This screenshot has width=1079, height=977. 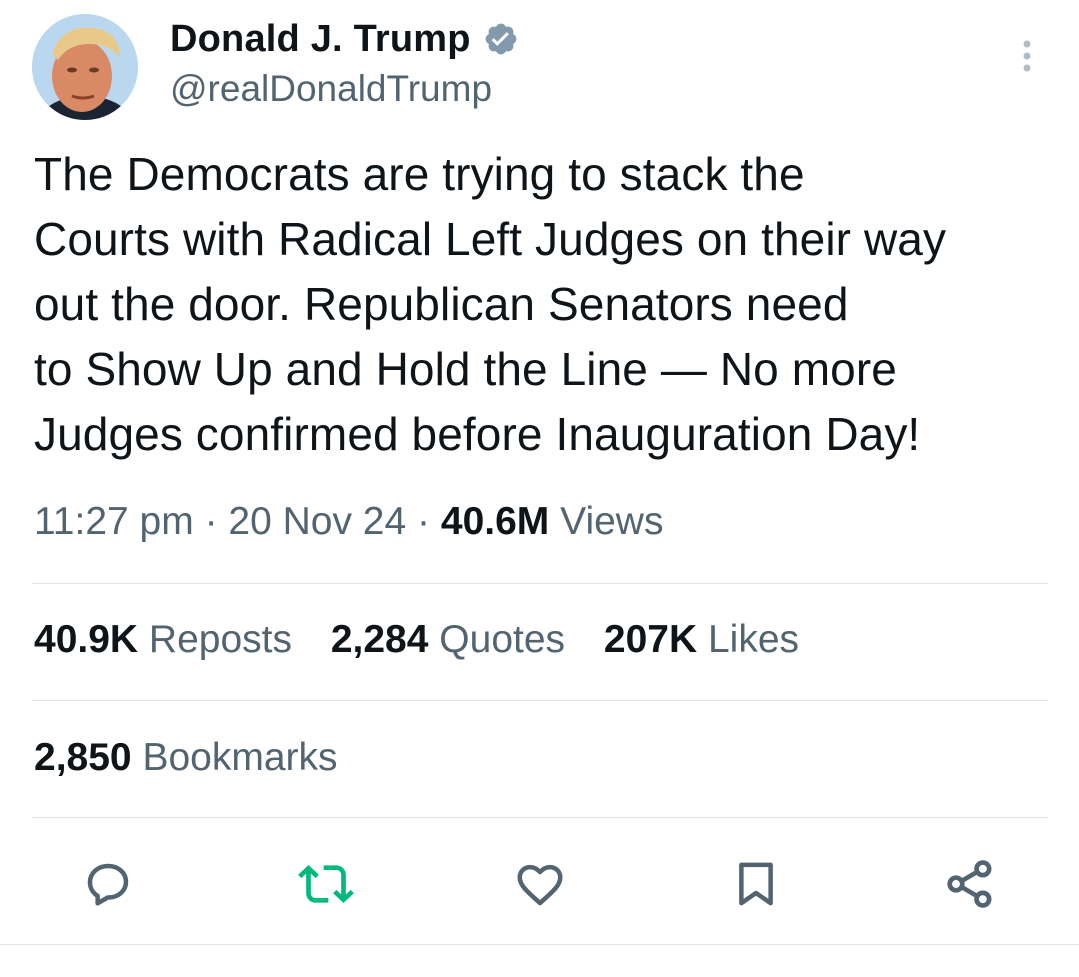 I want to click on reply-button, so click(x=108, y=884).